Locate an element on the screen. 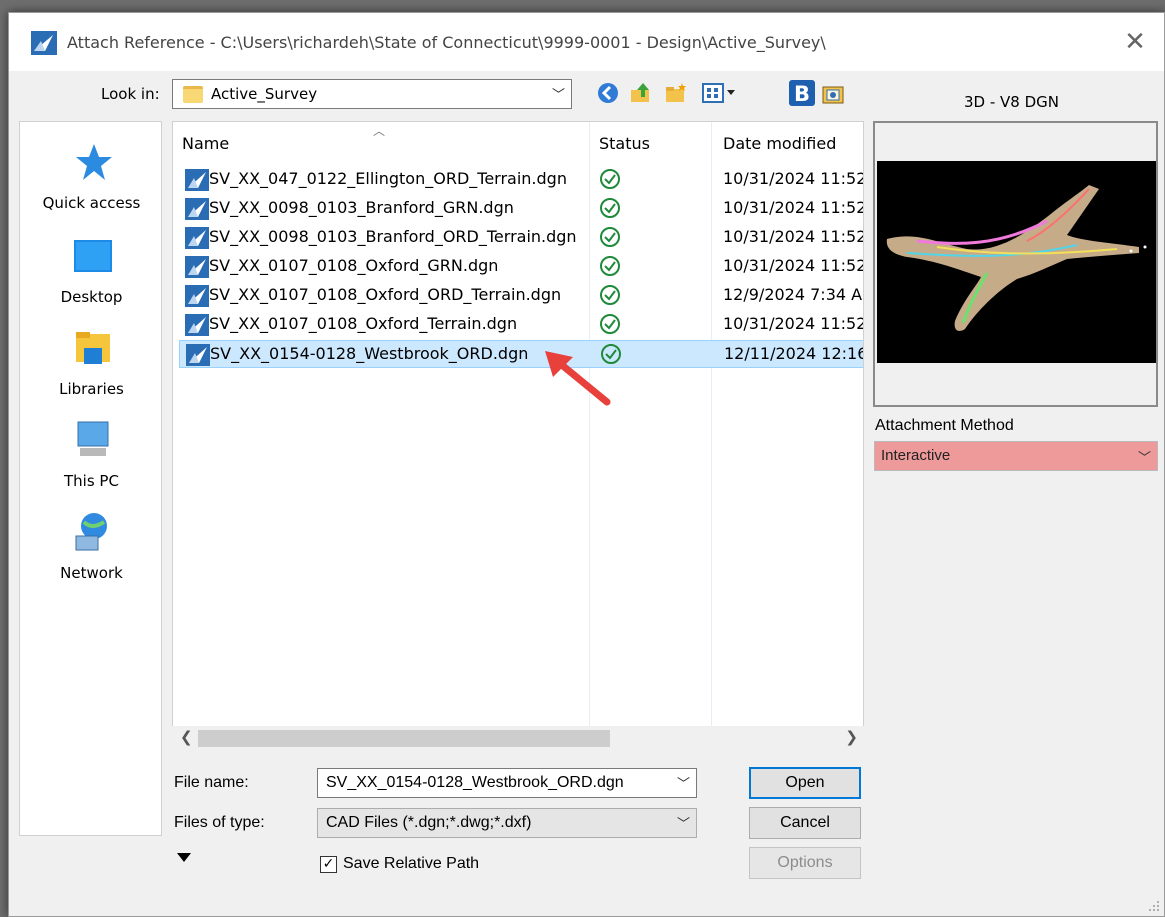  preview-title: 3D - V8 DGN is located at coordinates (1012, 102).